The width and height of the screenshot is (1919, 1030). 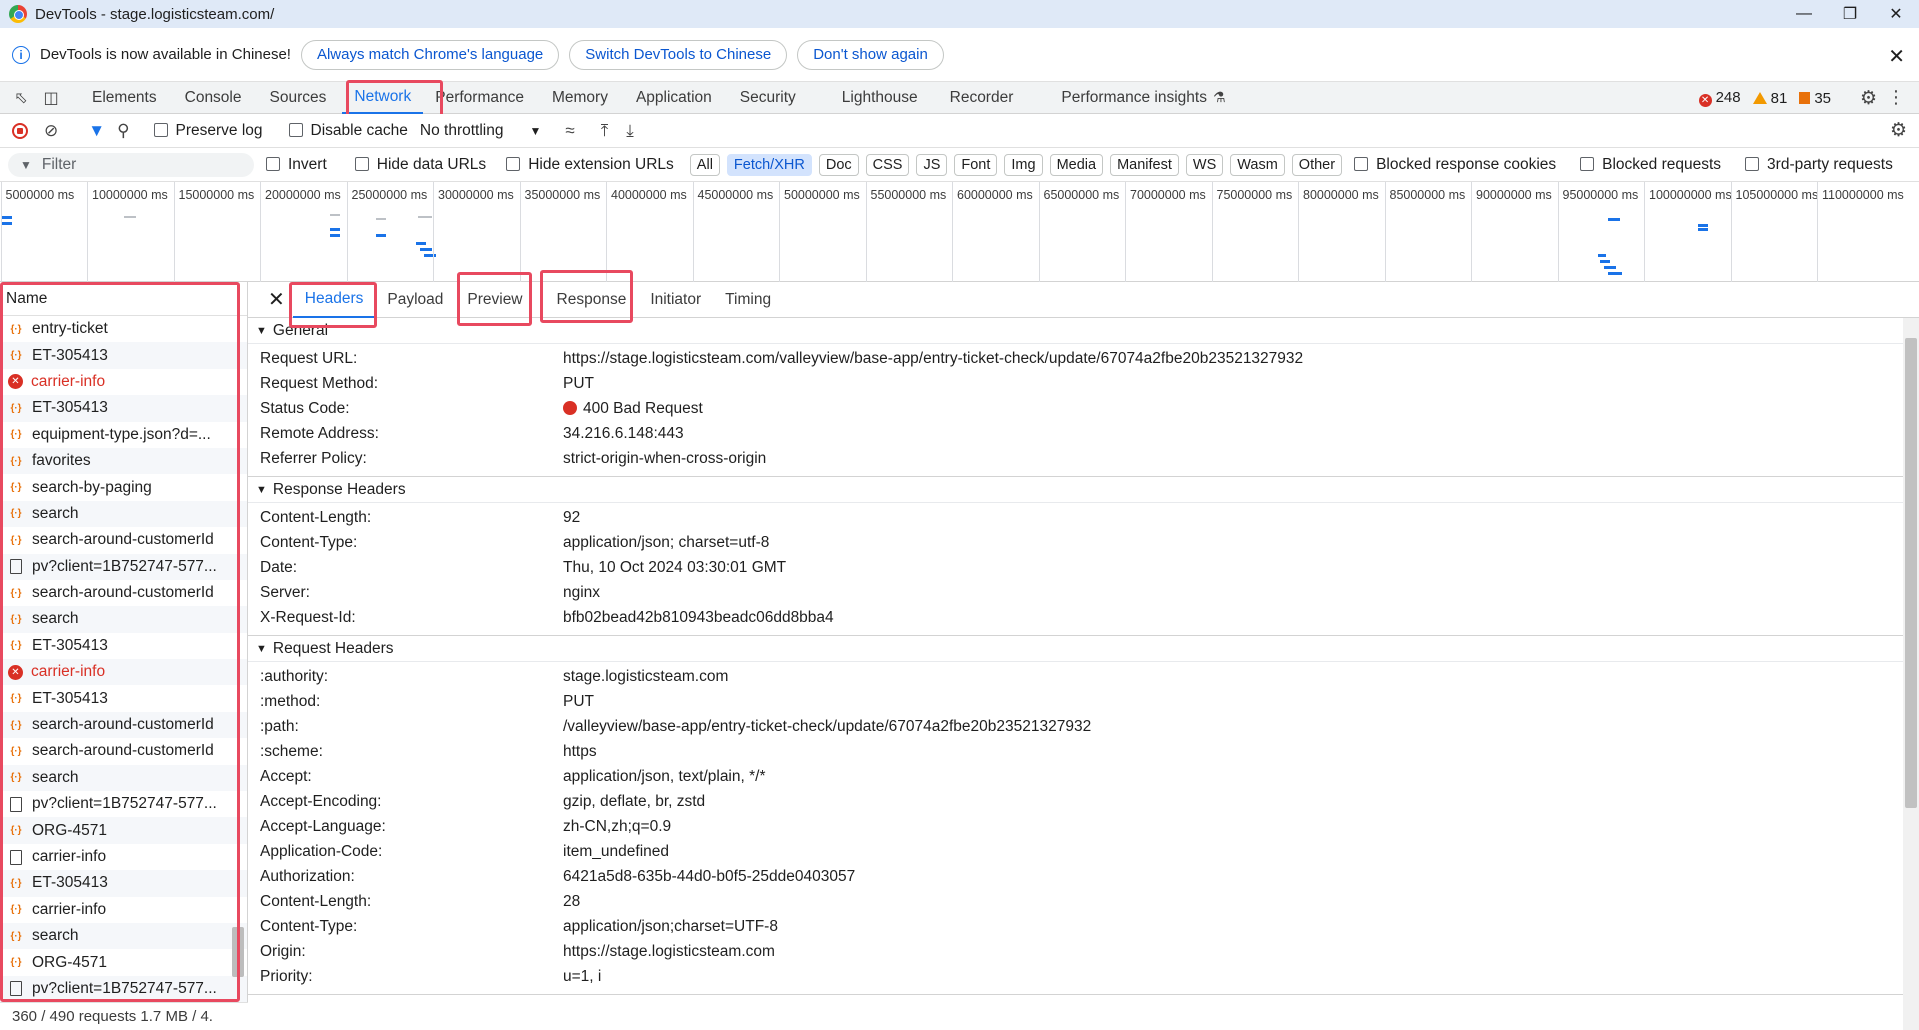 I want to click on header-value: gzip, deflate, br, zstd, so click(x=634, y=802).